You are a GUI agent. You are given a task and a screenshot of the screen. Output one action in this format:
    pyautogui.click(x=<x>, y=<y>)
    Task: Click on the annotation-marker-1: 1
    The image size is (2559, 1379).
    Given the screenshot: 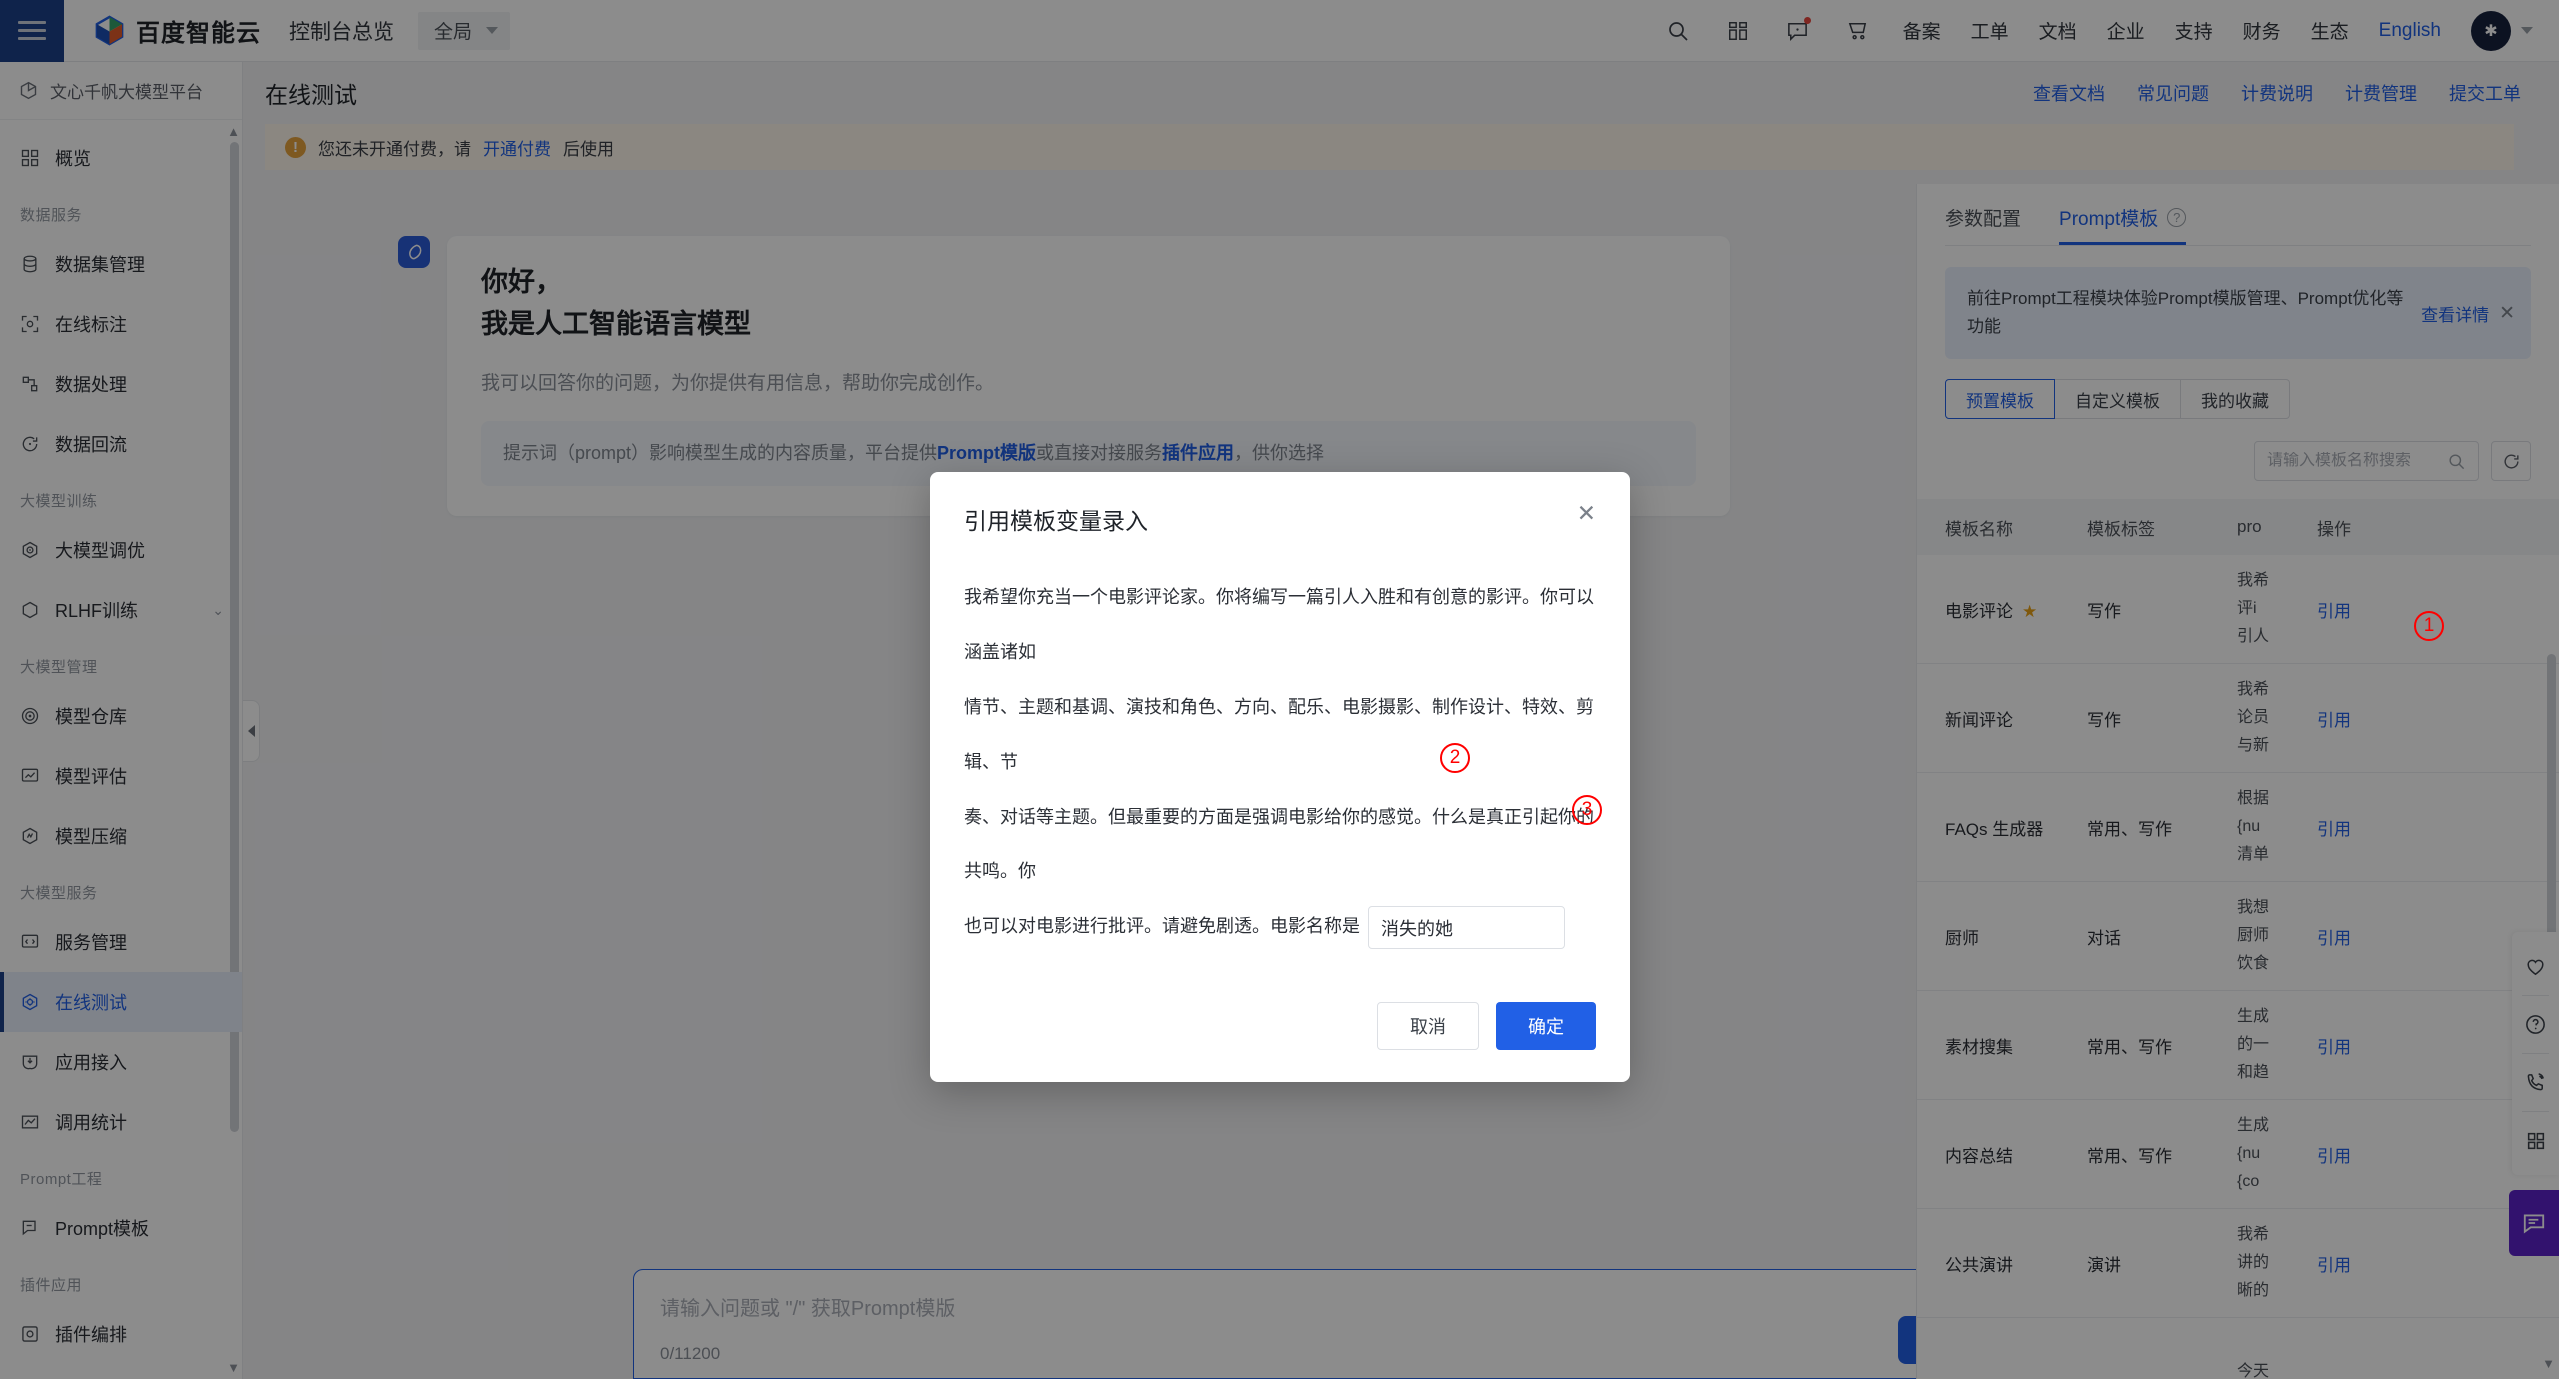 What is the action you would take?
    pyautogui.click(x=2429, y=626)
    